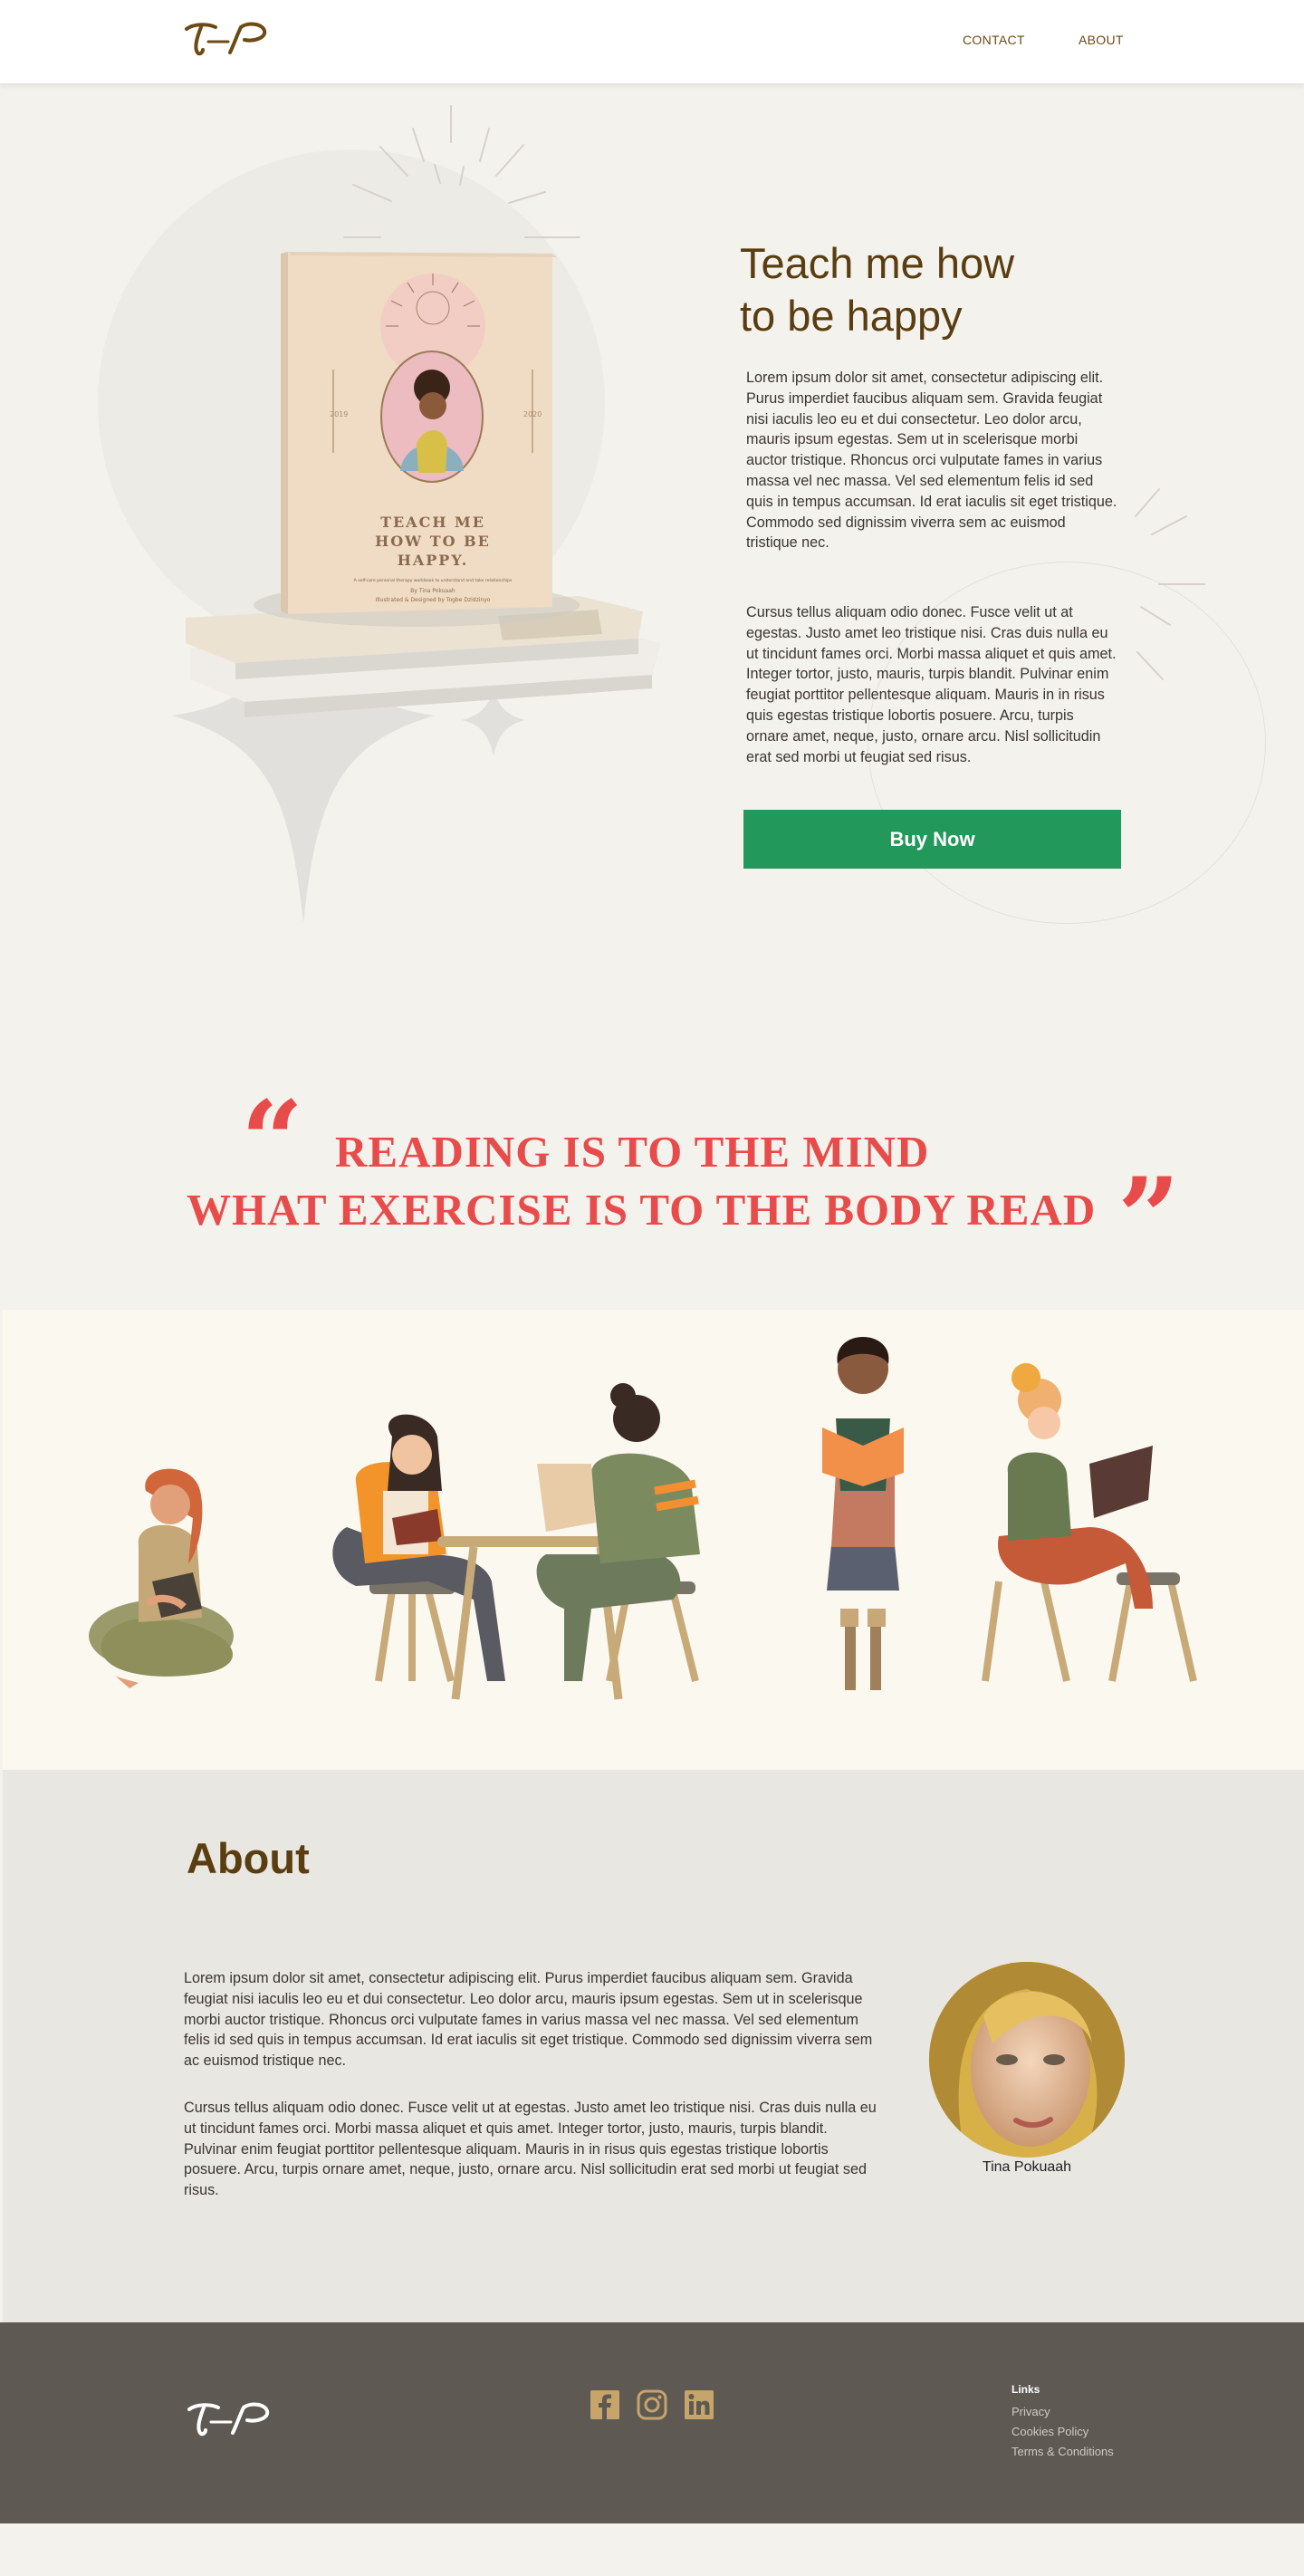 This screenshot has width=1304, height=2576. What do you see at coordinates (863, 1513) in the screenshot?
I see `reader-standing` at bounding box center [863, 1513].